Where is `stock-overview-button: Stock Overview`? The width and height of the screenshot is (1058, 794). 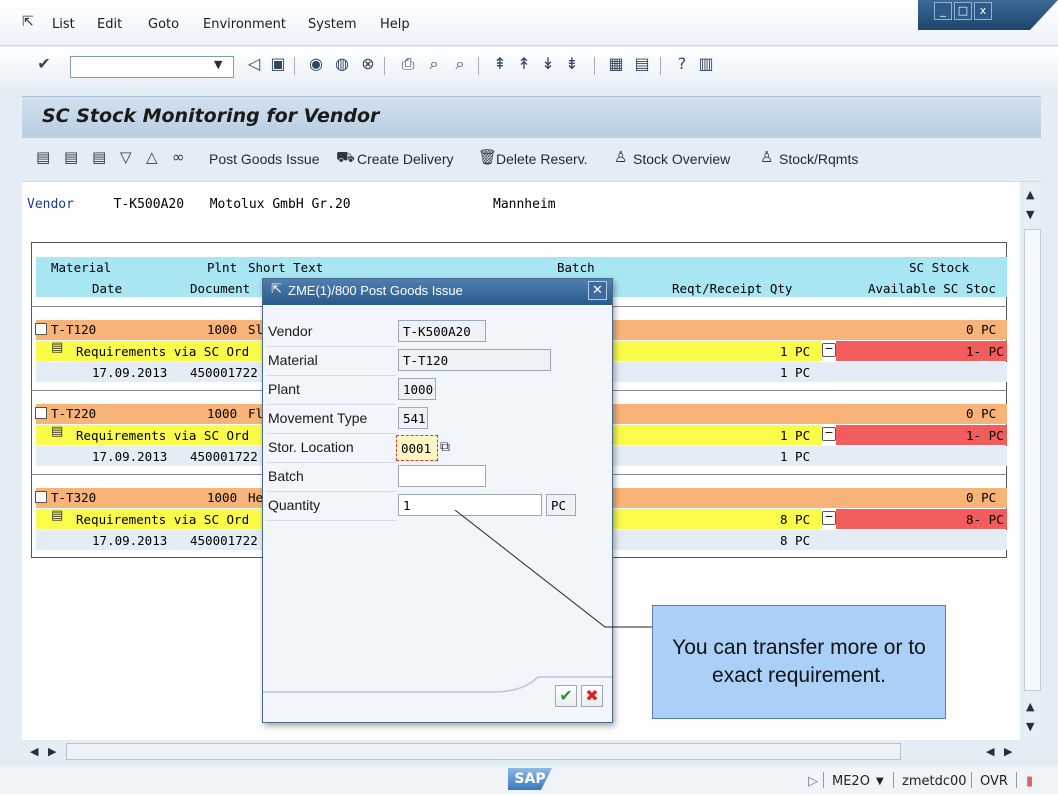 stock-overview-button: Stock Overview is located at coordinates (681, 159).